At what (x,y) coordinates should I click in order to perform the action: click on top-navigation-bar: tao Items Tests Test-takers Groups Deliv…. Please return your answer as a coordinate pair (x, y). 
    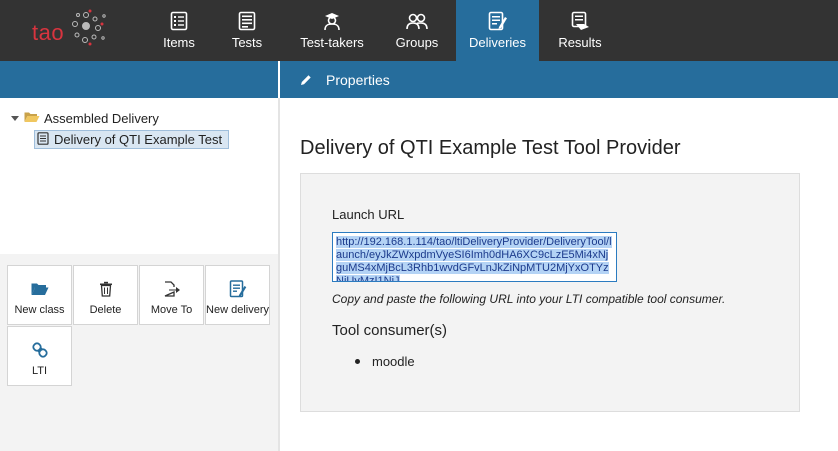
    Looking at the image, I should click on (419, 30).